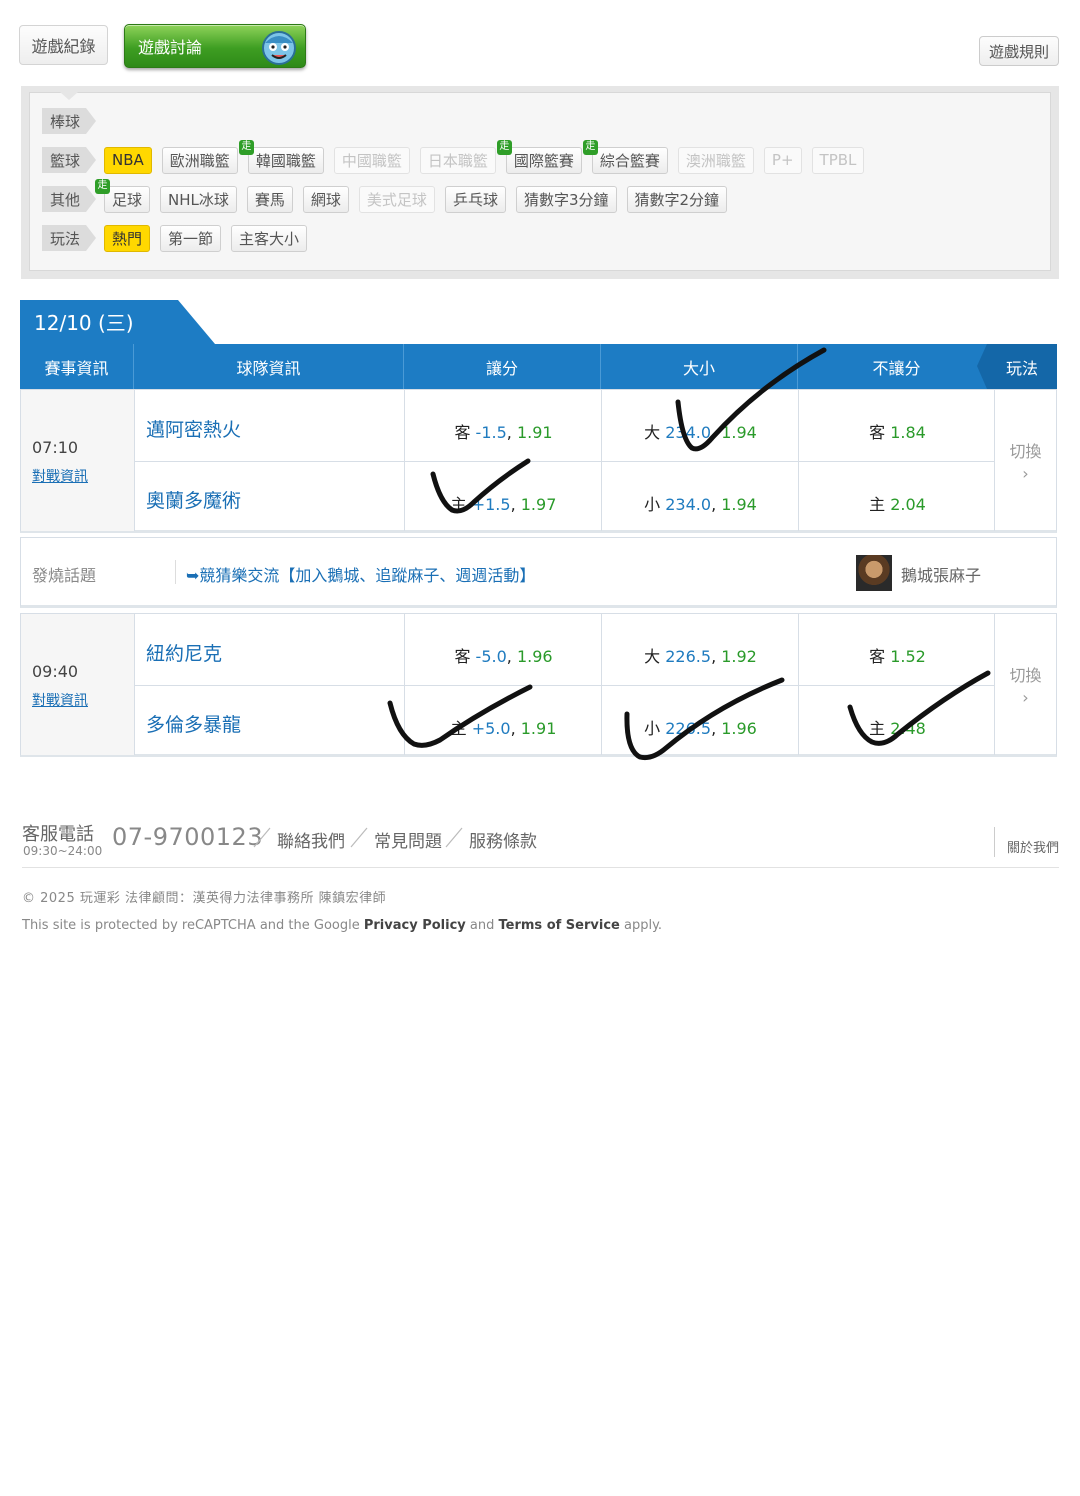  Describe the element at coordinates (194, 430) in the screenshot. I see `team-away: 邁阿密熱火` at that location.